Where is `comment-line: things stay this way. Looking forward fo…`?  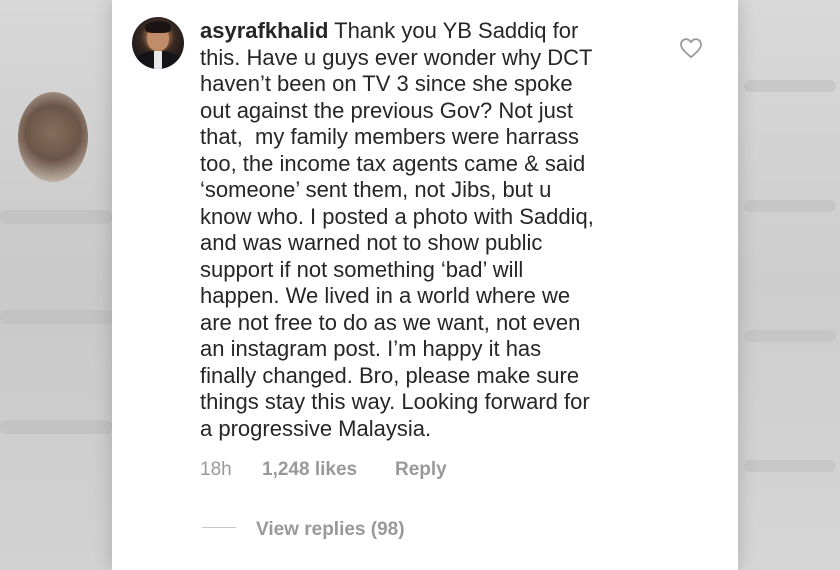
comment-line: things stay this way. Looking forward fo… is located at coordinates (395, 401).